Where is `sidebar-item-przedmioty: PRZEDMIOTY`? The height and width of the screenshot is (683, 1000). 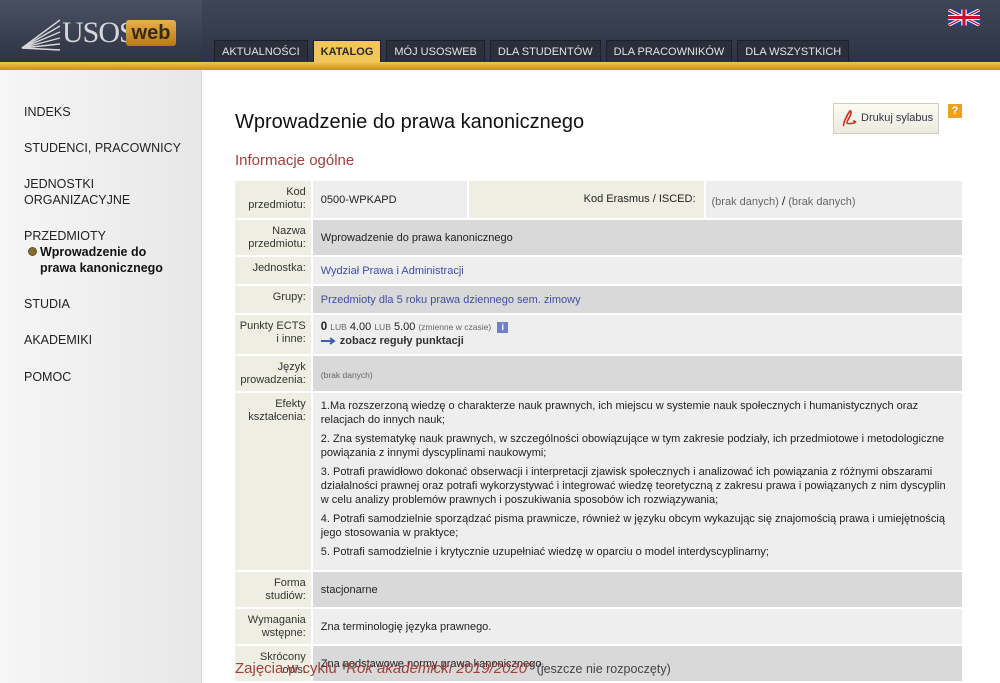
sidebar-item-przedmioty: PRZEDMIOTY is located at coordinates (109, 236).